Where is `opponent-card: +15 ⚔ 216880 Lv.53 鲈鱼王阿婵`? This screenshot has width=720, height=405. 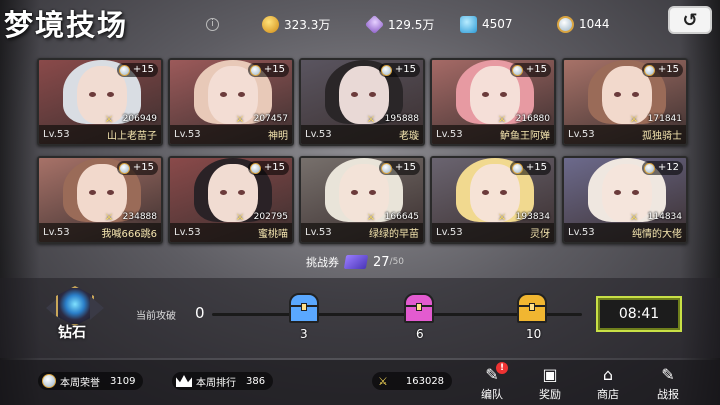 opponent-card: +15 ⚔ 216880 Lv.53 鲈鱼王阿婵 is located at coordinates (493, 102).